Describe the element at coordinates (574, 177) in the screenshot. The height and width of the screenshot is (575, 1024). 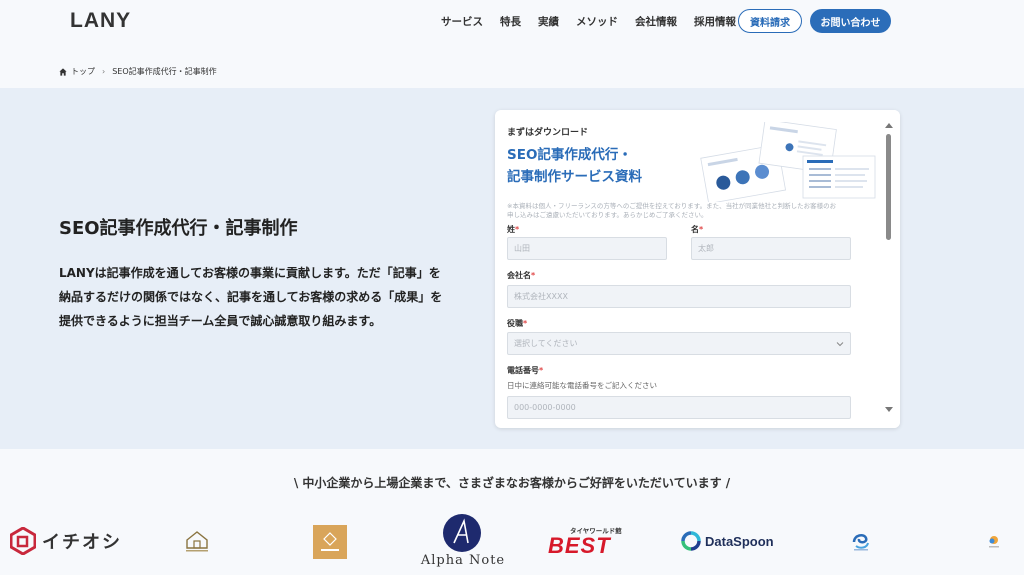
I see `form-title-line: 記事制作サービス資料` at that location.